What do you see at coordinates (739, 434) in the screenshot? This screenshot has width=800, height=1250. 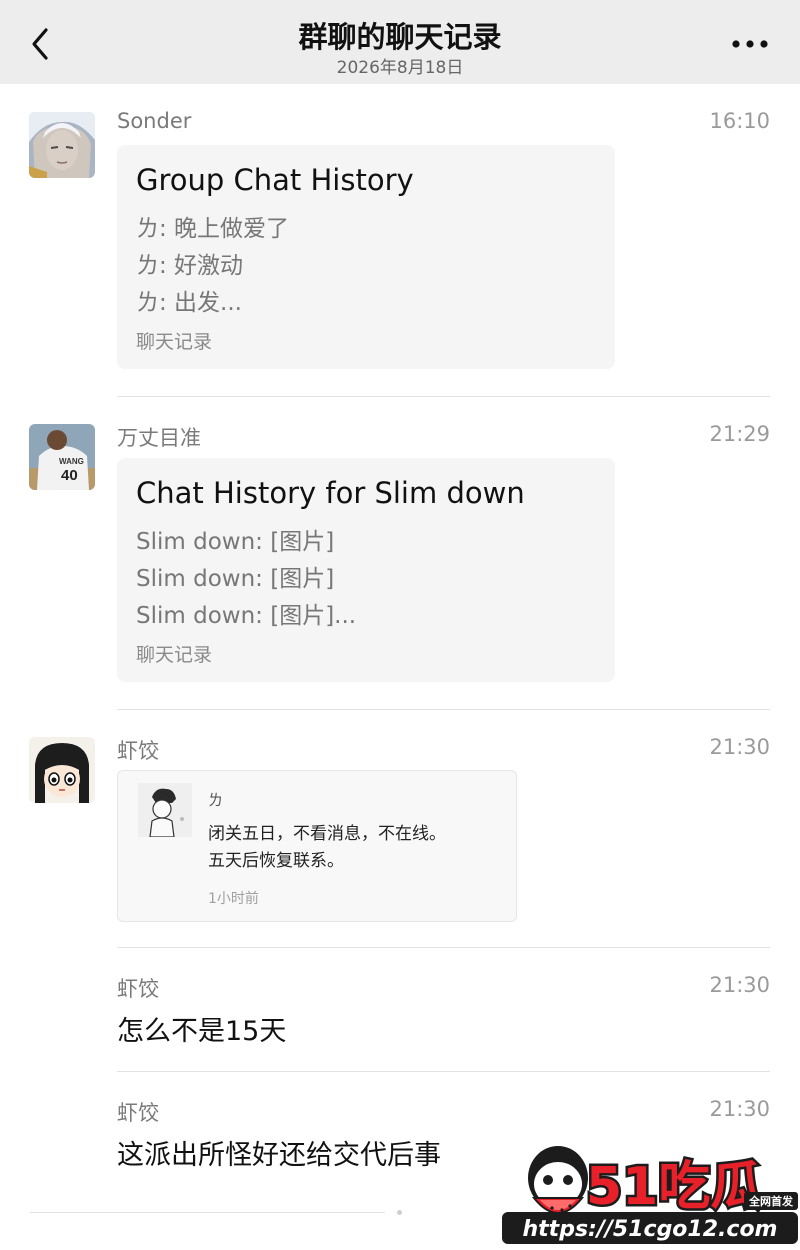 I see `message-time: 21:29` at bounding box center [739, 434].